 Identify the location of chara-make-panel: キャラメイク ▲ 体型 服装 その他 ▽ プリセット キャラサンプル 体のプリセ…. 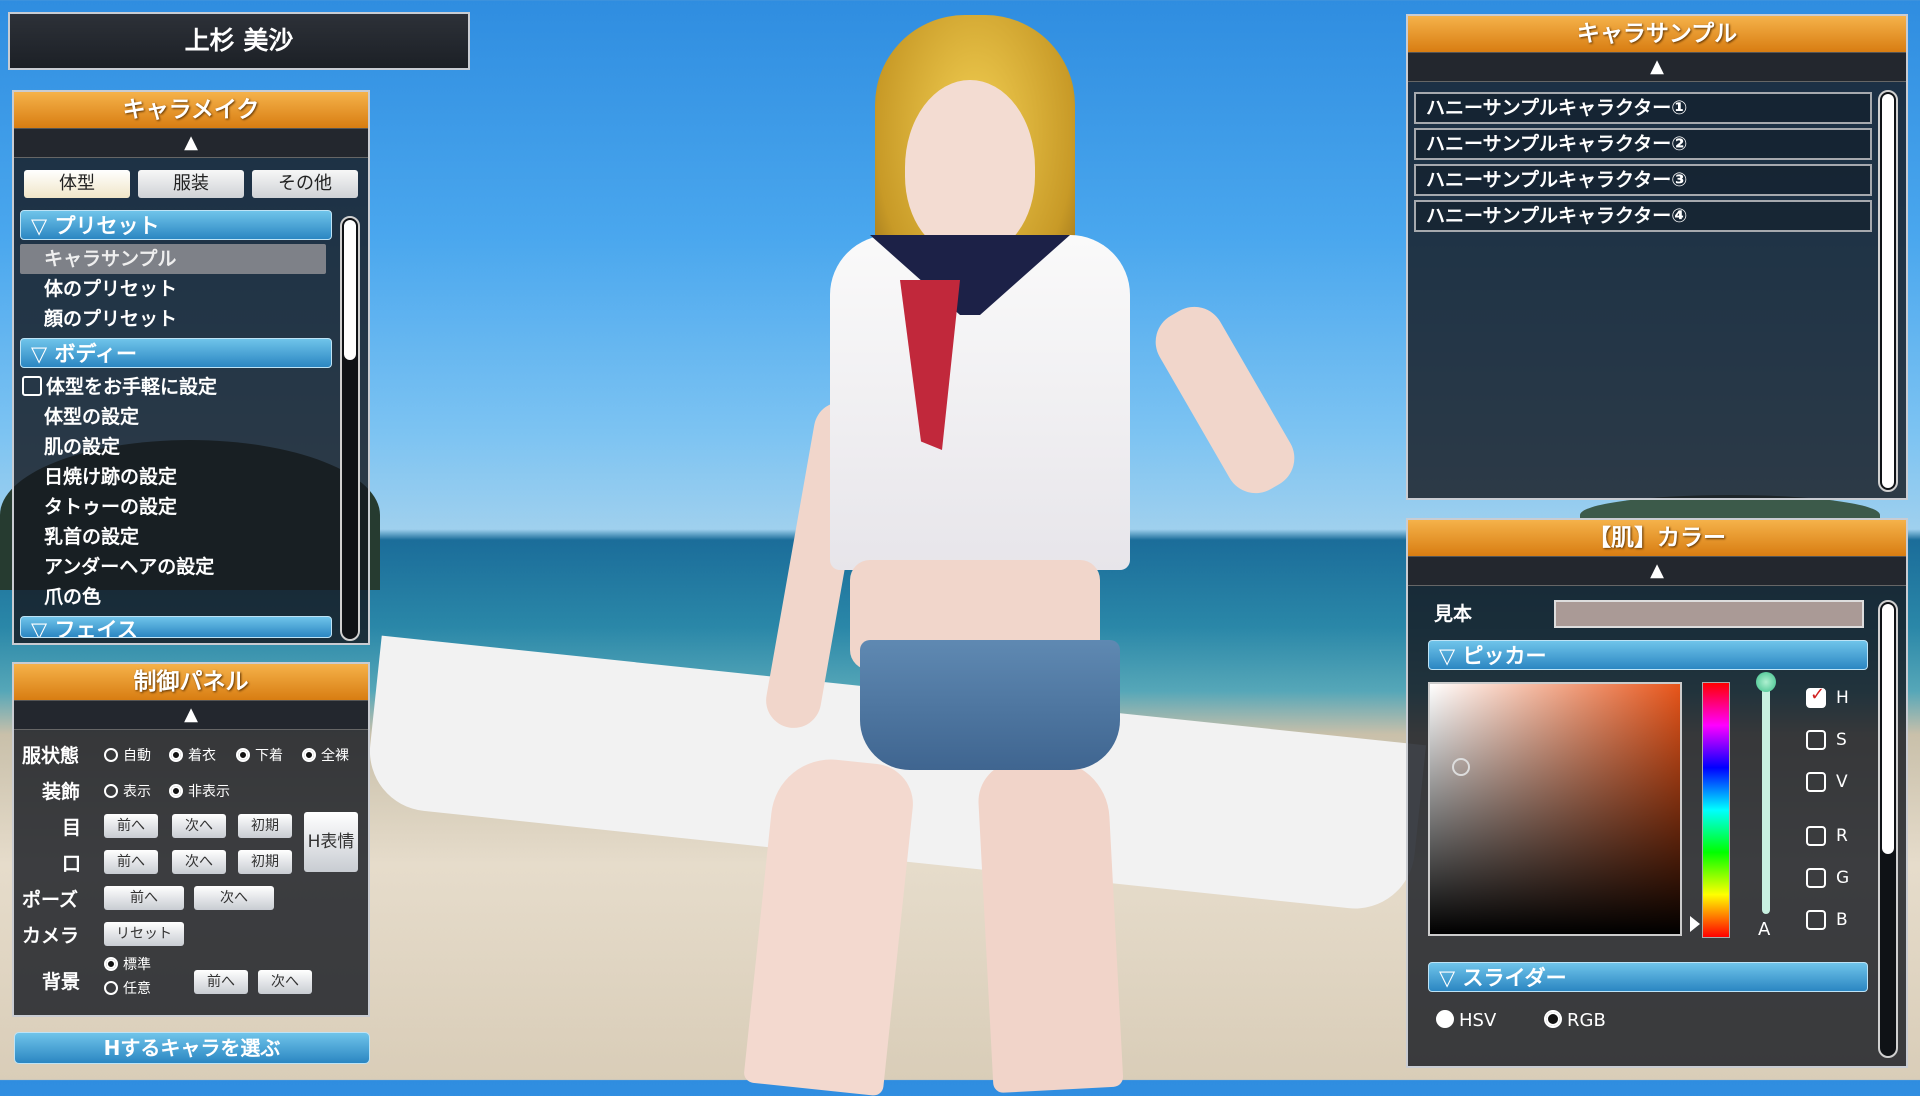
(191, 367).